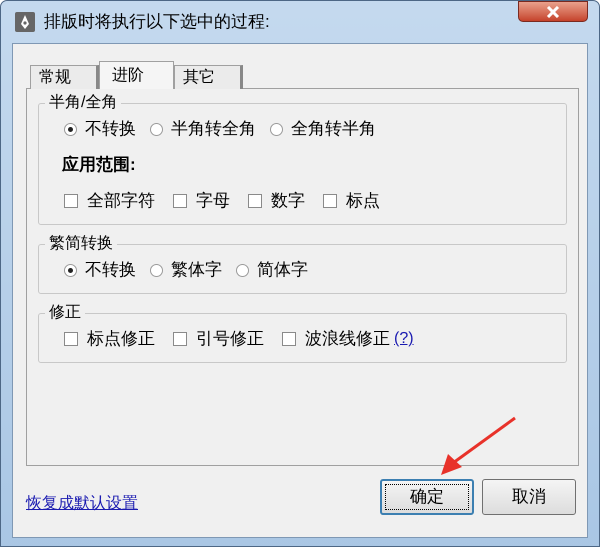 The width and height of the screenshot is (600, 547). Describe the element at coordinates (136, 75) in the screenshot. I see `tab: 进阶` at that location.